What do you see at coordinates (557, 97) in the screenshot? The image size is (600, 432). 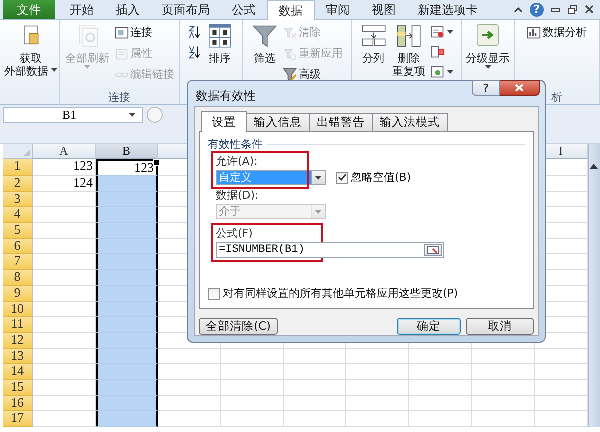 I see `group-label: 析` at bounding box center [557, 97].